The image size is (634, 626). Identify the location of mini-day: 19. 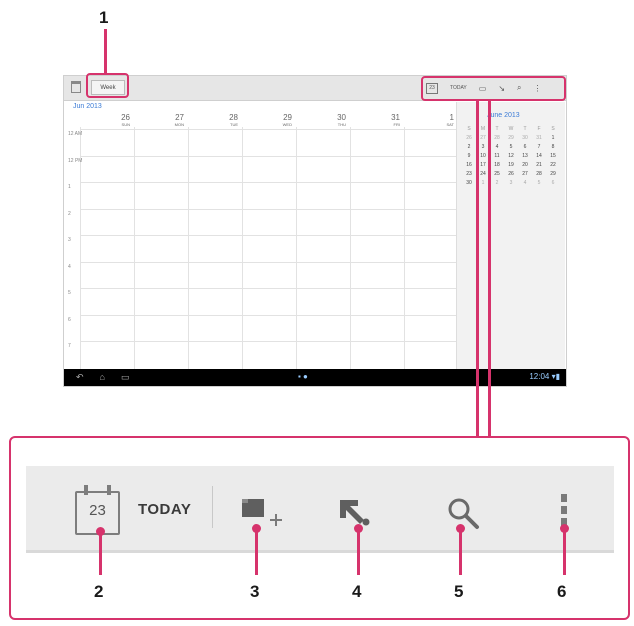
(511, 165).